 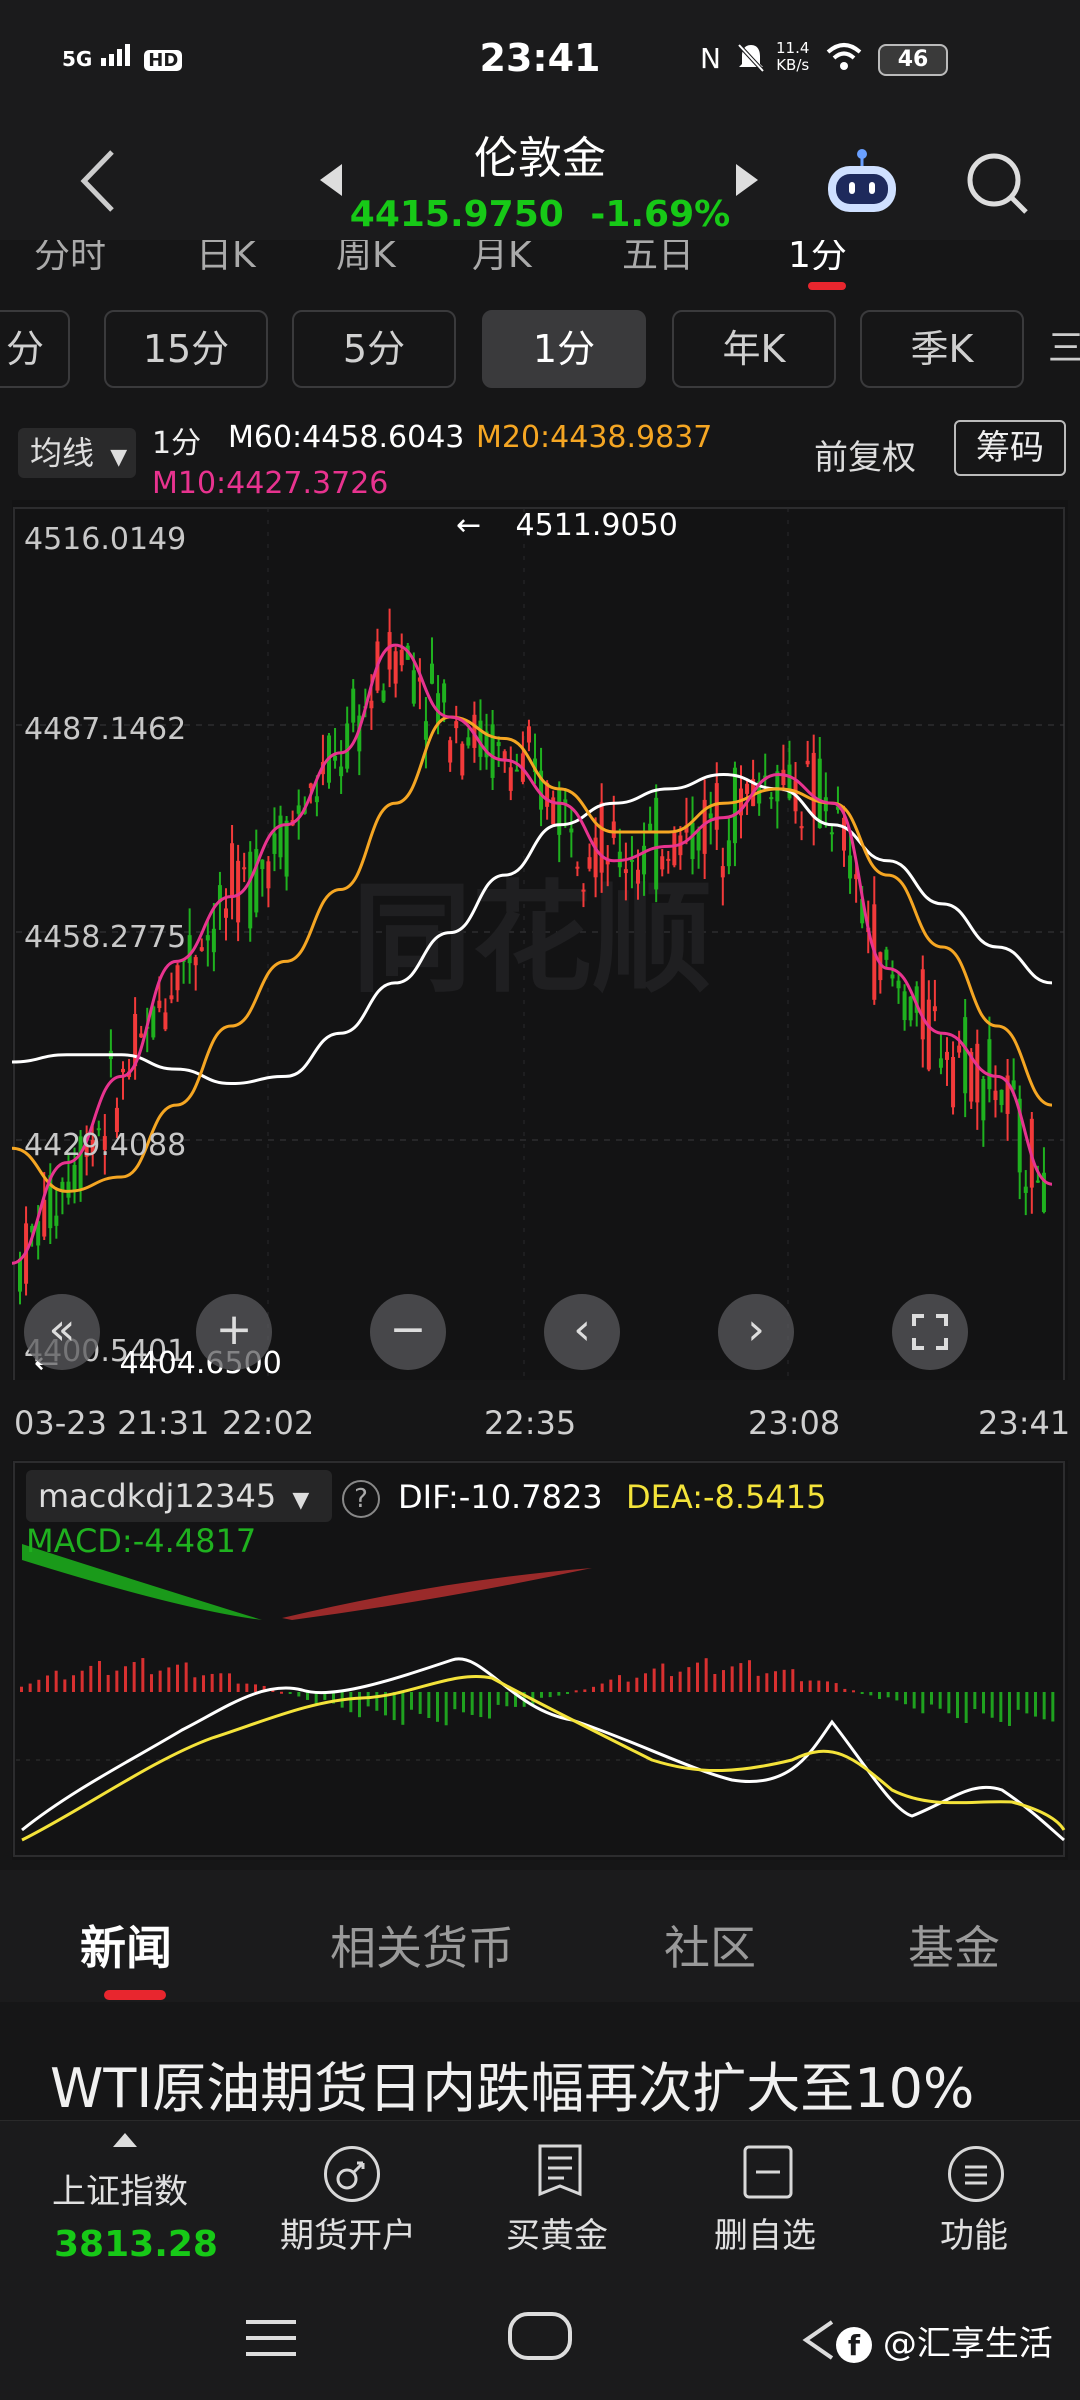 What do you see at coordinates (77, 453) in the screenshot?
I see `ma-select: 均线 ▼` at bounding box center [77, 453].